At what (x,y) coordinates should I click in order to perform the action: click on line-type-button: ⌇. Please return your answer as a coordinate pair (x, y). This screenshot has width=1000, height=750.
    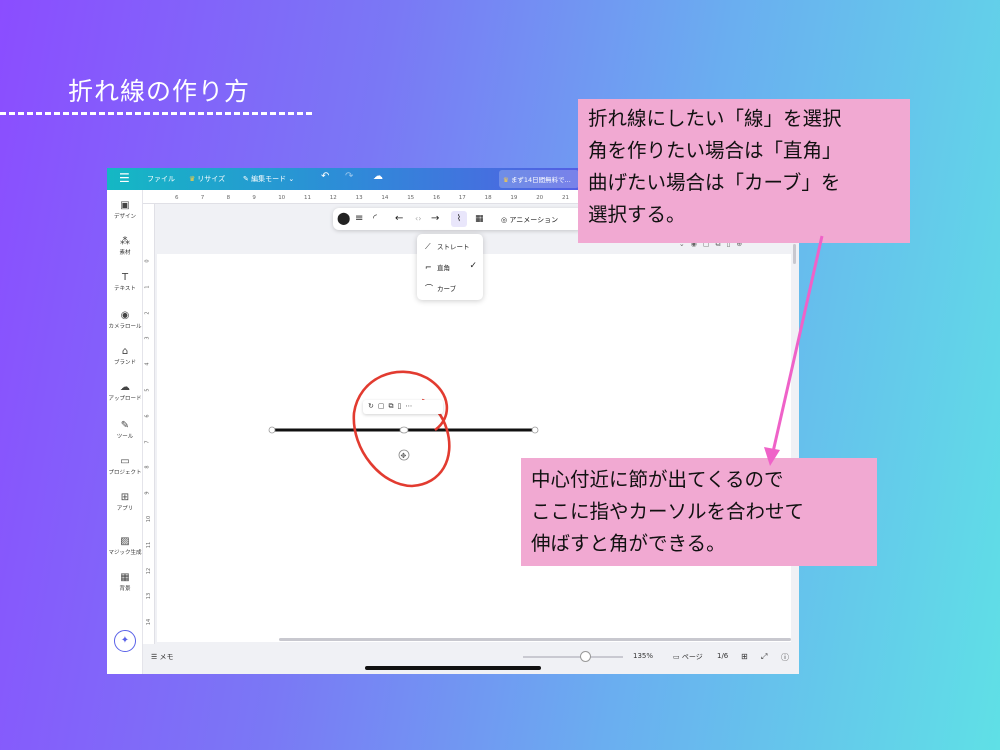
    Looking at the image, I should click on (459, 219).